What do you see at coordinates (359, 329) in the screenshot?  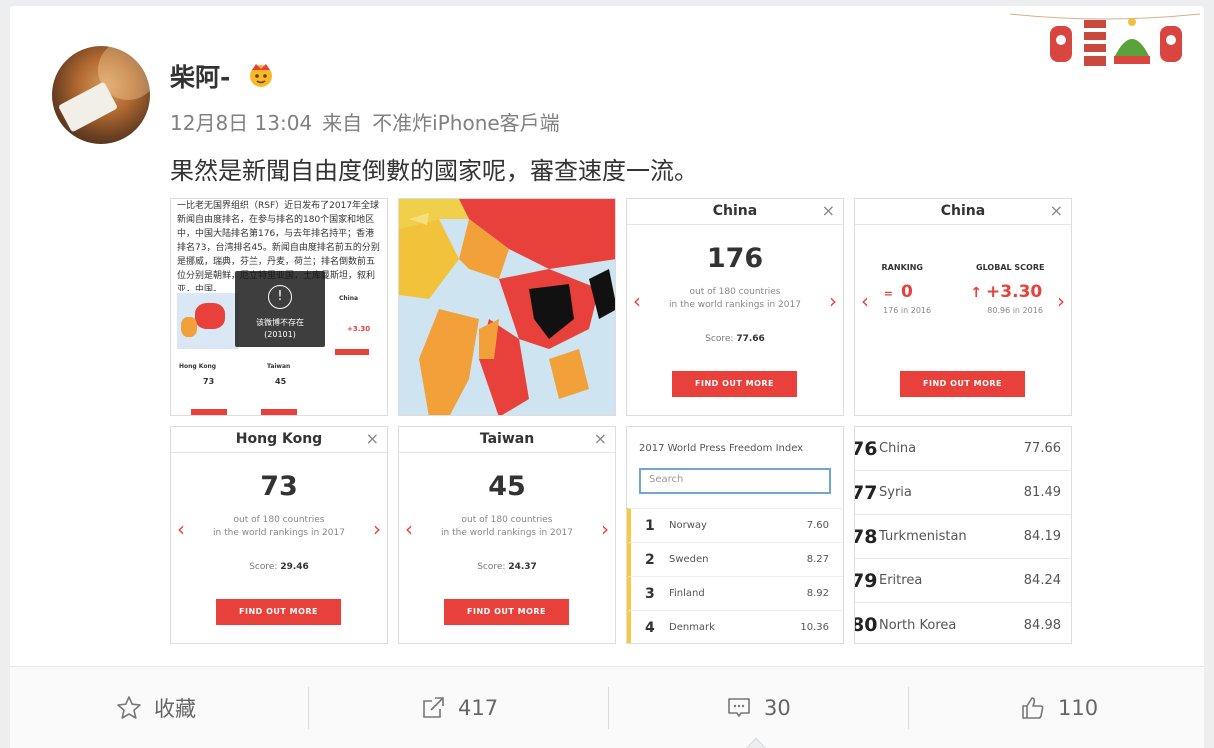 I see `mini-score: +3.30` at bounding box center [359, 329].